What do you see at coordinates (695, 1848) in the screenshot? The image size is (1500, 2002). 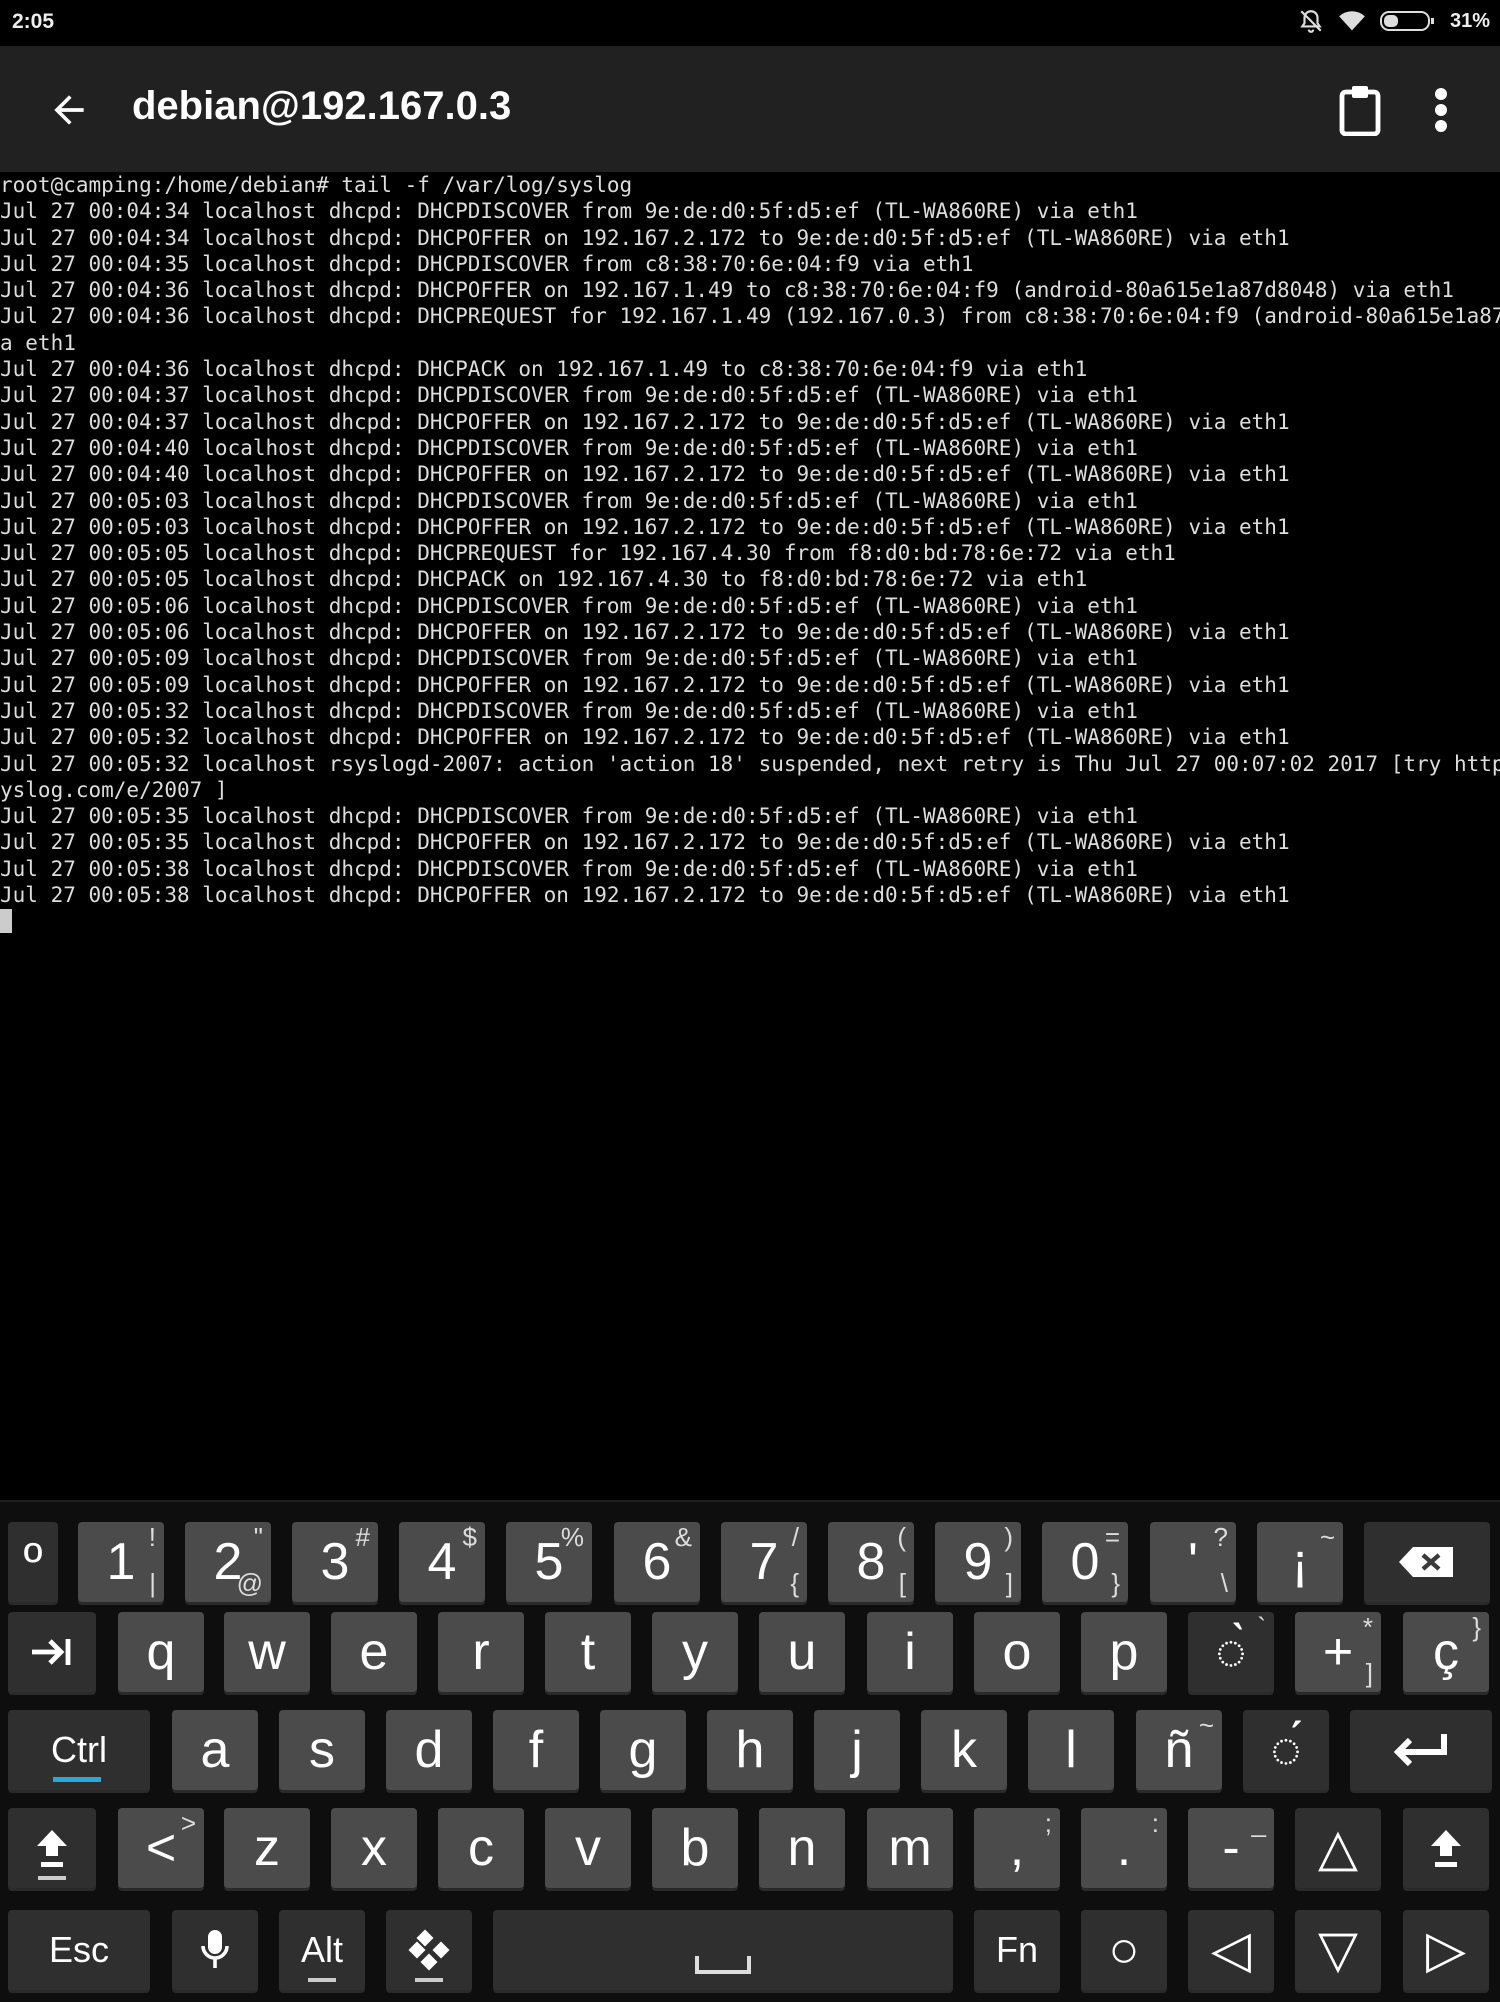 I see `key-b: b` at bounding box center [695, 1848].